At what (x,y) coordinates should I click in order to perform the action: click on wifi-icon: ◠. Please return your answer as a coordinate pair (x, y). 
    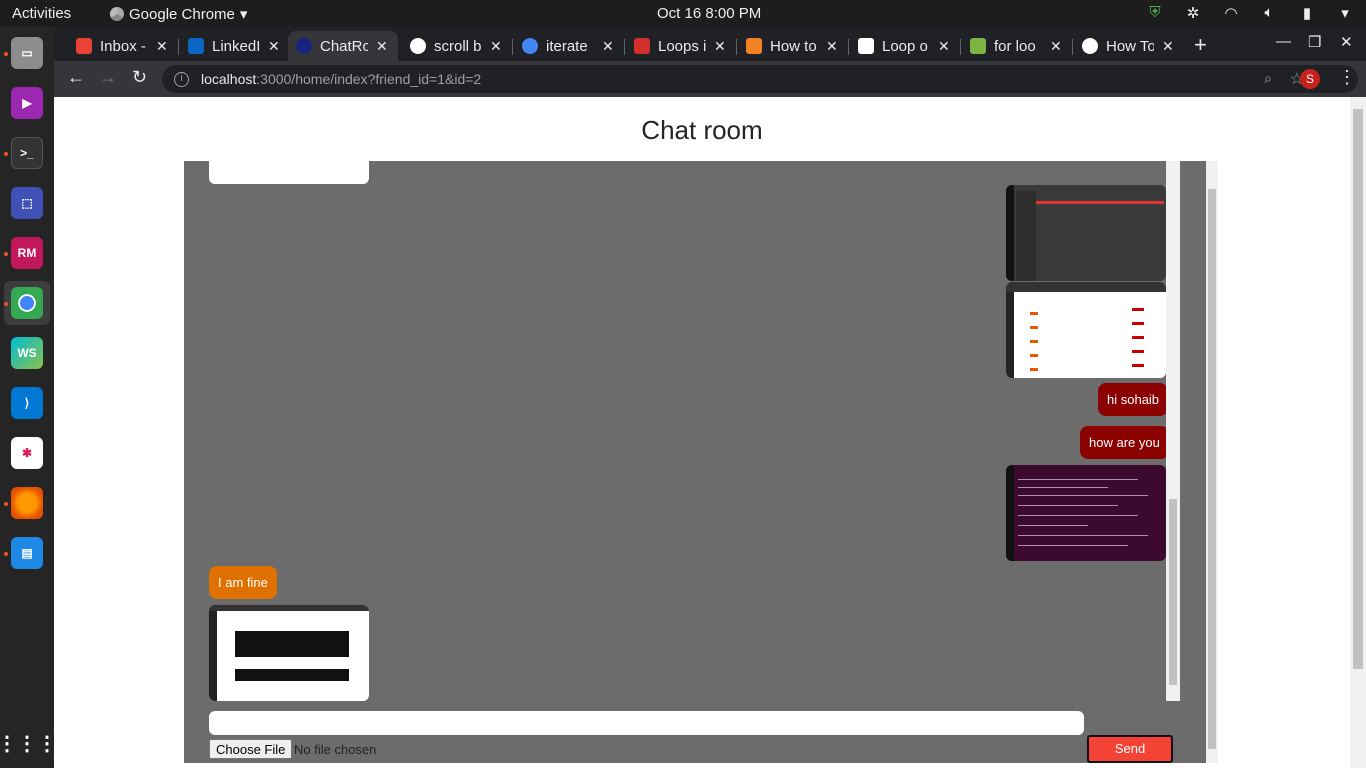
    Looking at the image, I should click on (1231, 13).